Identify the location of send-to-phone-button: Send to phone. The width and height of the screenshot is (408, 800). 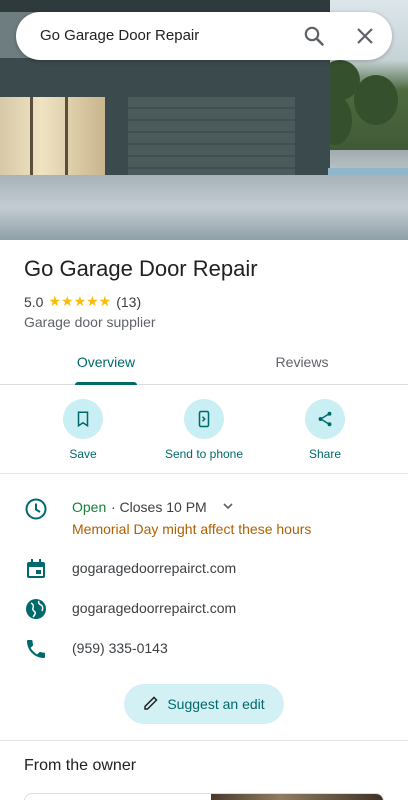
(204, 430).